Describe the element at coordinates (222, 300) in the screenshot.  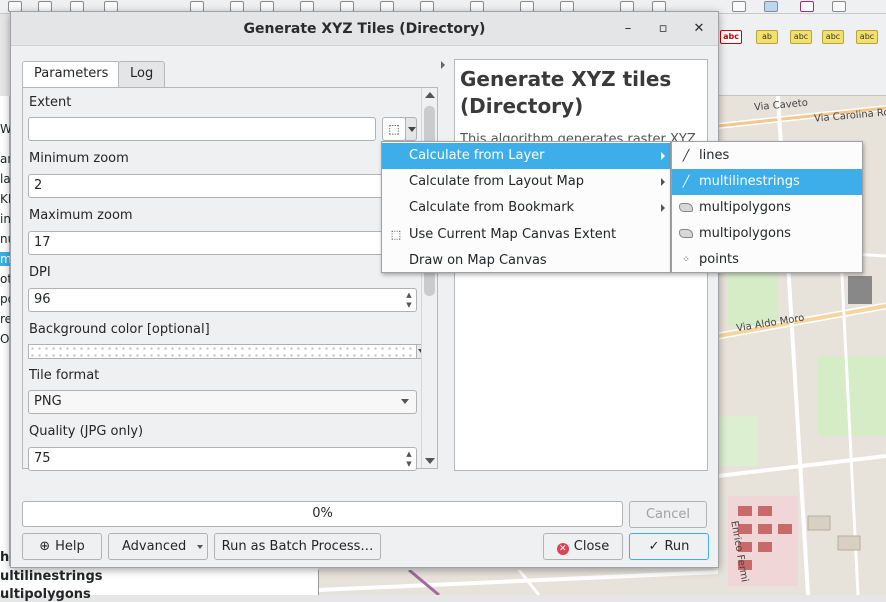
I see `dpi-spinbox: 96 ▲ ▼` at that location.